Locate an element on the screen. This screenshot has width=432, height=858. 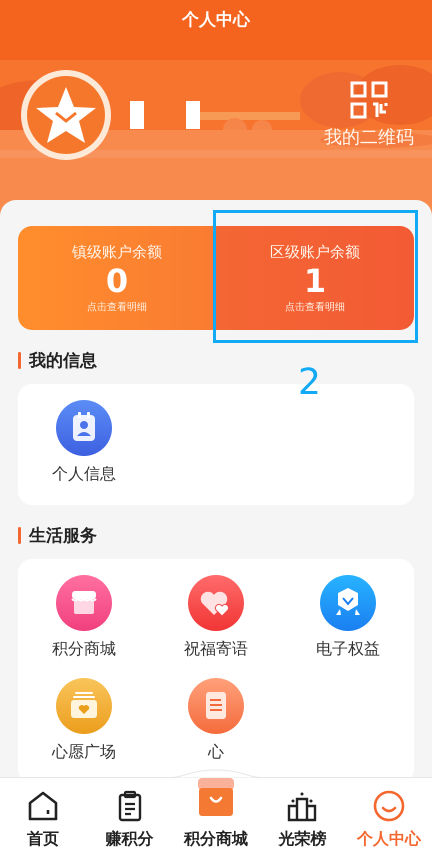
service-label: 电子权益 is located at coordinates (348, 649).